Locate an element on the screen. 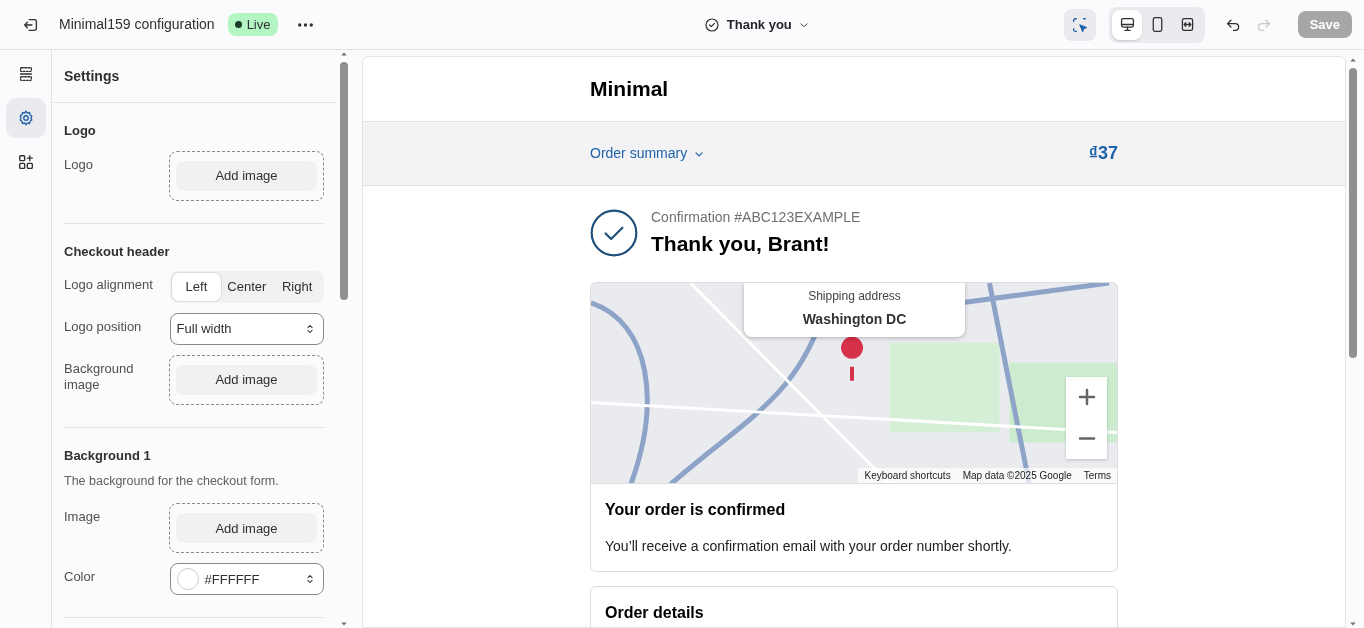 This screenshot has height=628, width=1364. alignment-option: Left is located at coordinates (196, 287).